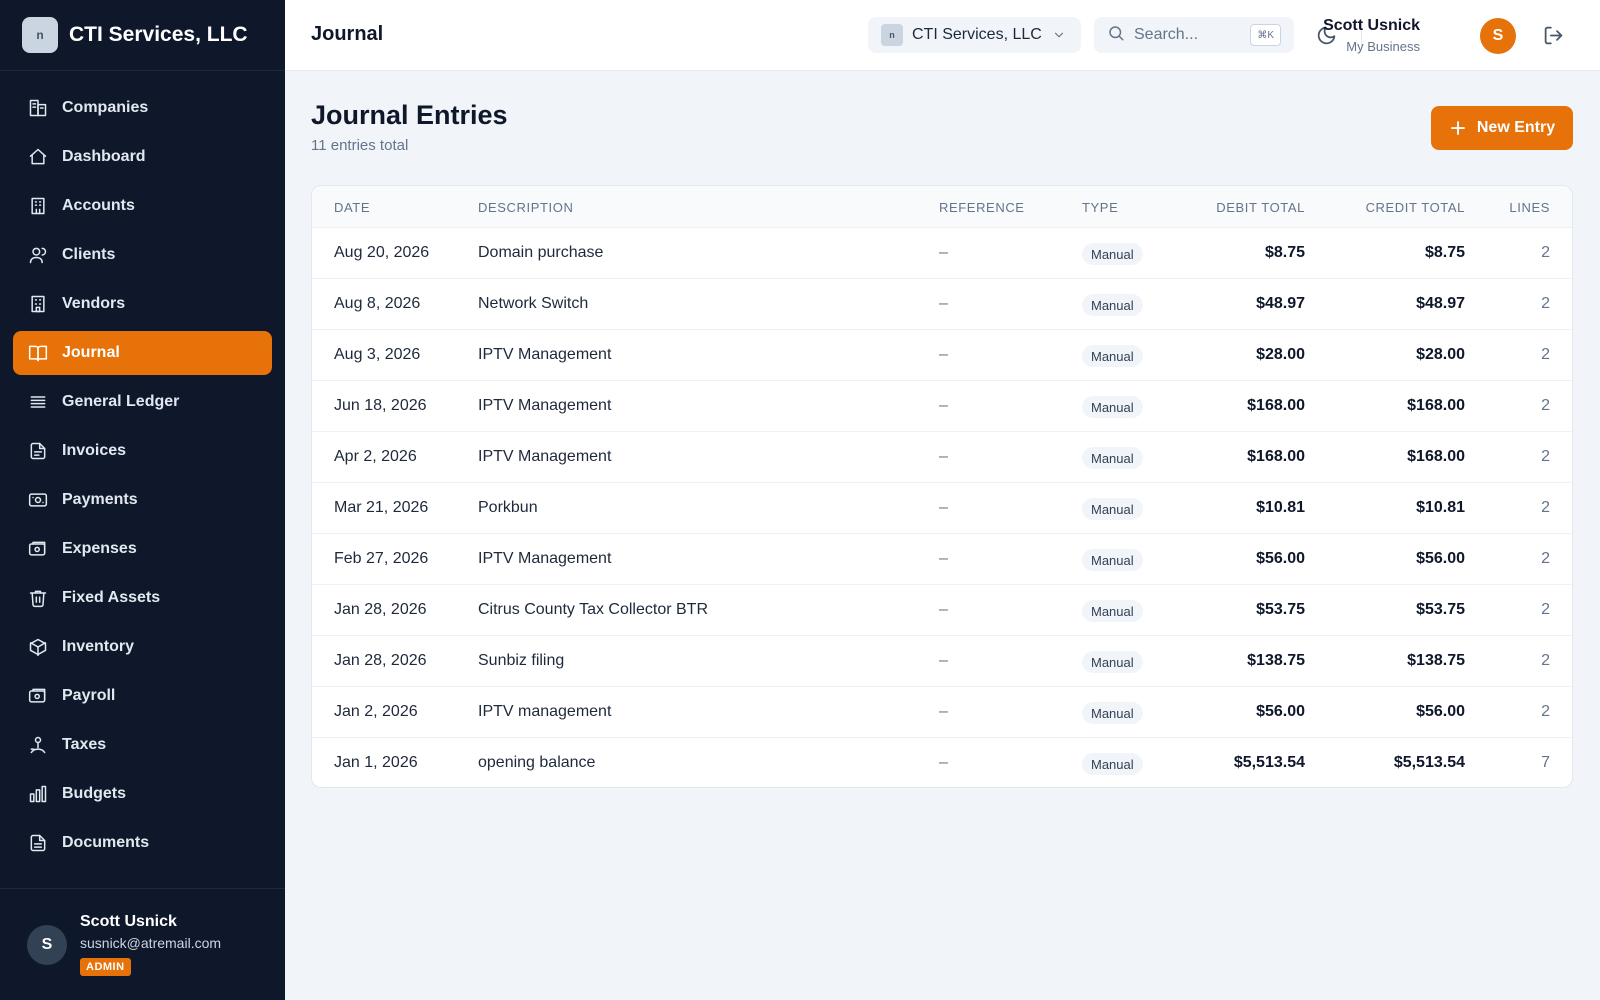 This screenshot has width=1600, height=1000. I want to click on sidebar-item-vendors: Vendors, so click(142, 304).